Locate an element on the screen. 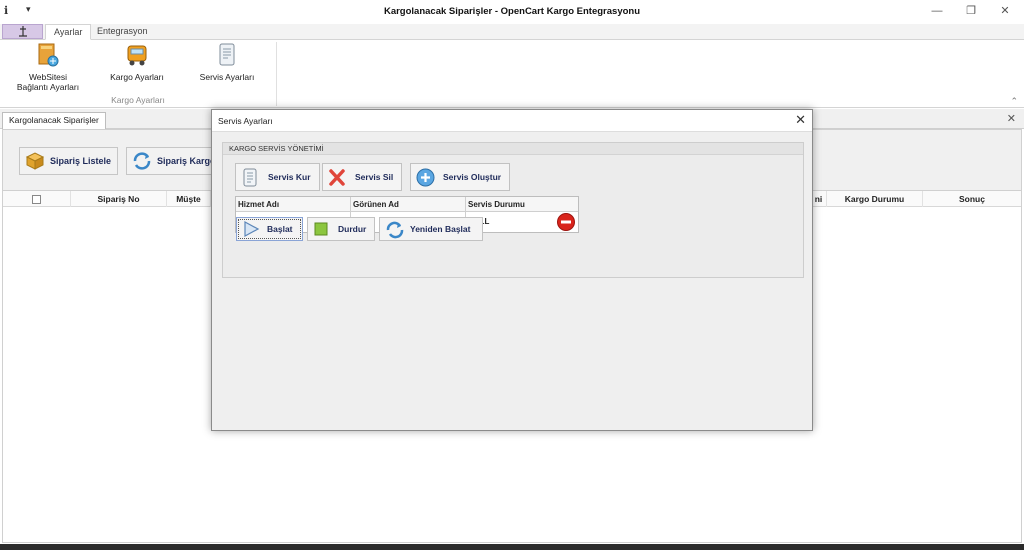 This screenshot has width=1024, height=550. order-list-button: Sipariş Listele is located at coordinates (69, 161).